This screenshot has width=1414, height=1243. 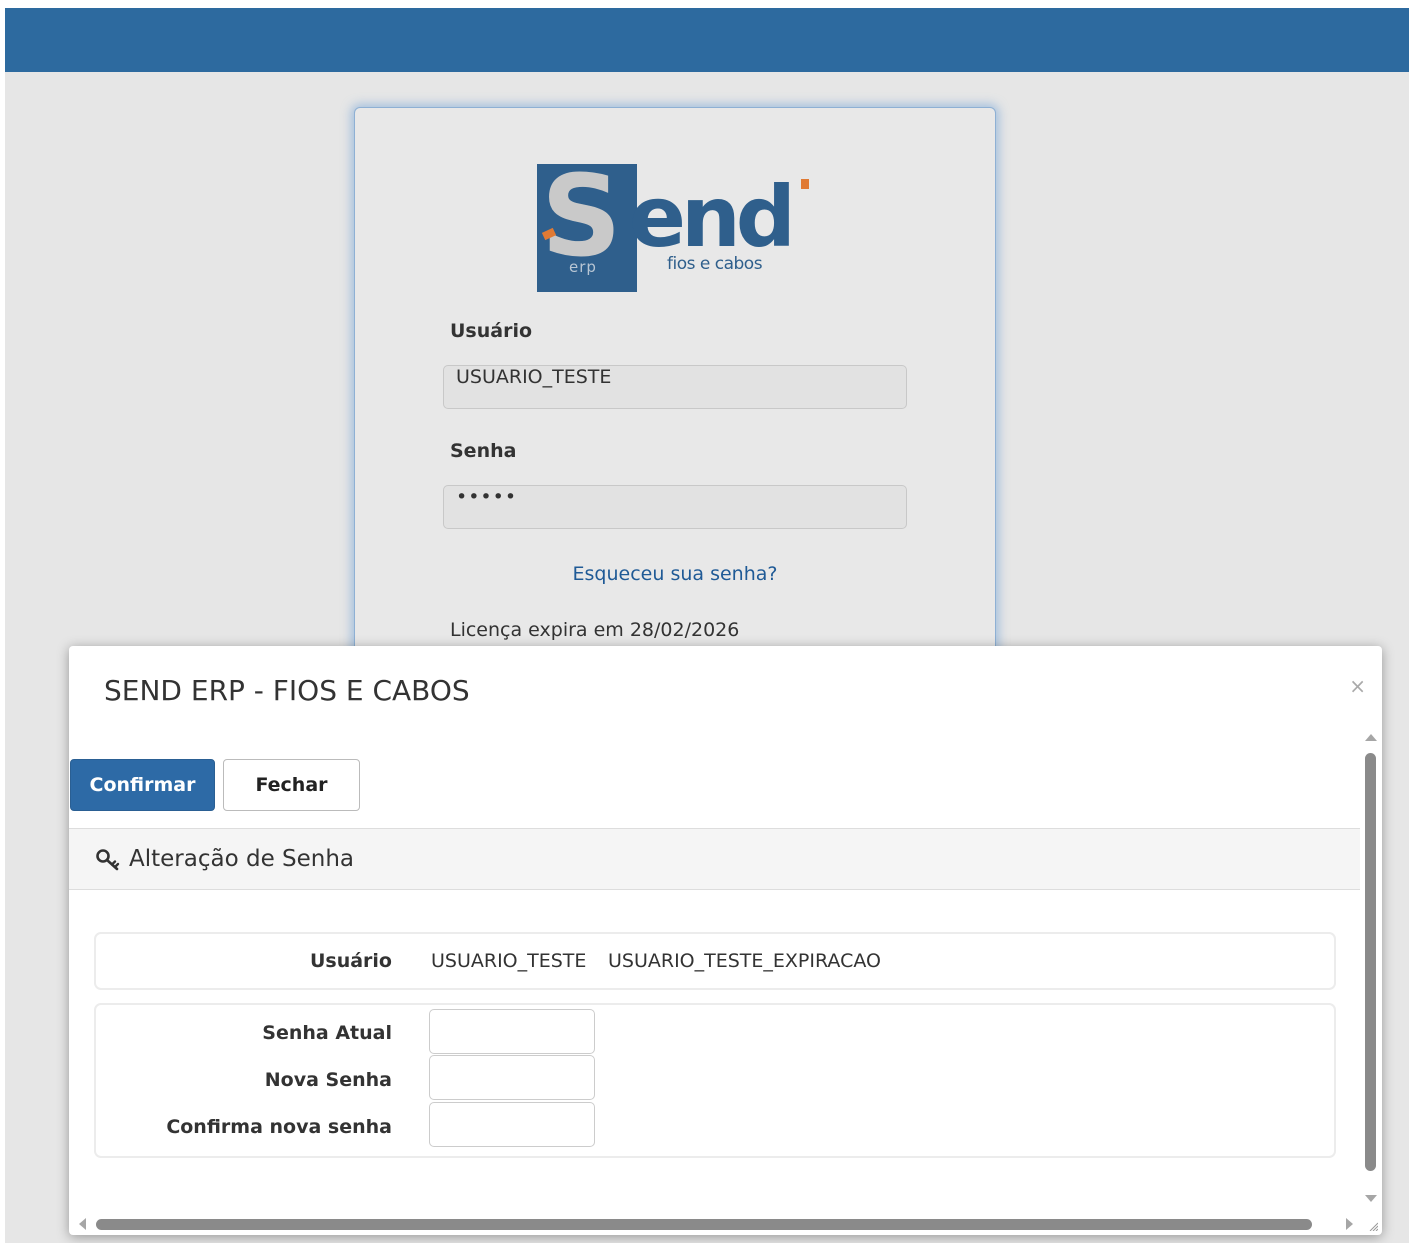 What do you see at coordinates (1371, 1198) in the screenshot?
I see `scroll-down-icon` at bounding box center [1371, 1198].